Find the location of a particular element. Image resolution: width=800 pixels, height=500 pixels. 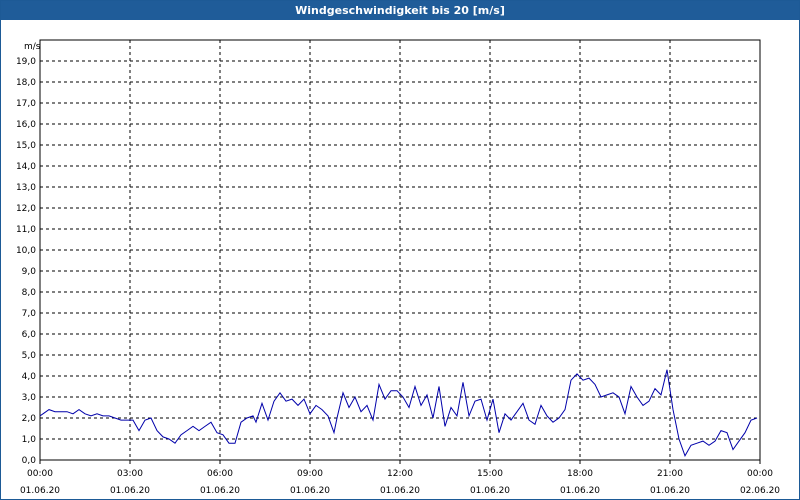

y-tick-label: 7,0 is located at coordinates (29, 314).